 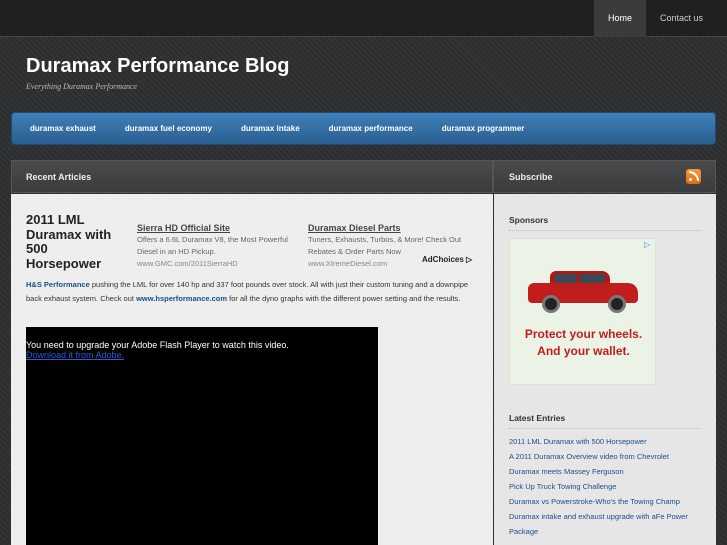 What do you see at coordinates (76, 241) in the screenshot?
I see `post-title: 2011 LML Duramax with 500 Horsepower` at bounding box center [76, 241].